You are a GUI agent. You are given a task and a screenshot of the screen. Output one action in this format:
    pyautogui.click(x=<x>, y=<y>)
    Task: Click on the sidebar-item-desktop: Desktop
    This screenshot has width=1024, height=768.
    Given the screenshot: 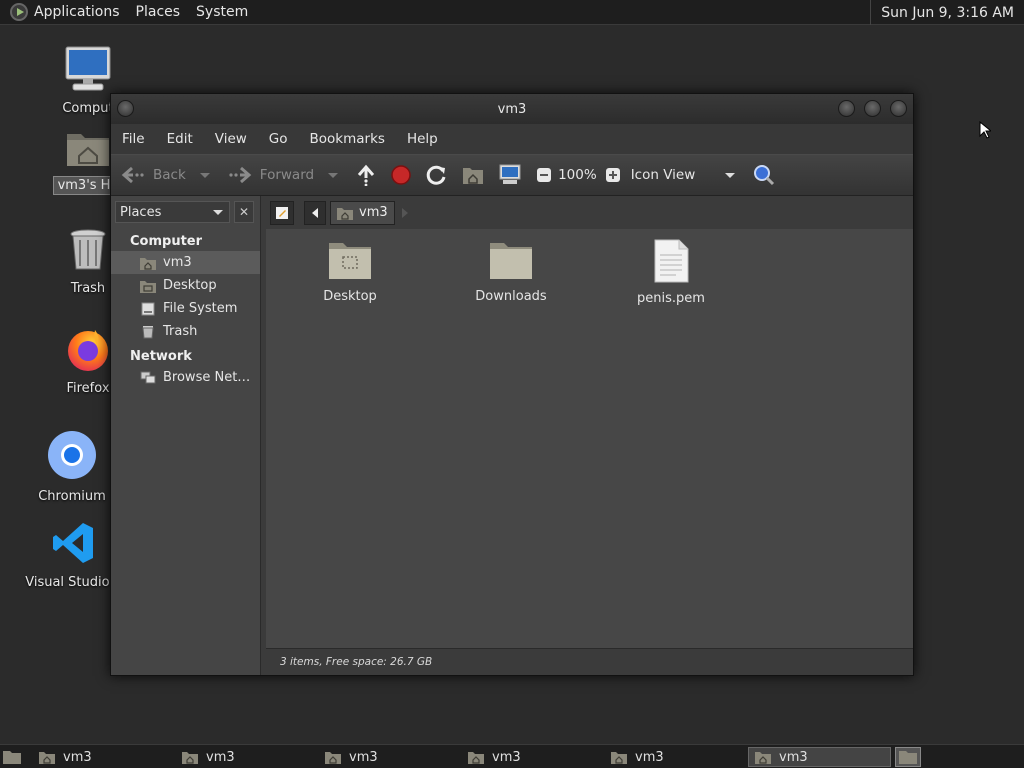 What is the action you would take?
    pyautogui.click(x=185, y=285)
    